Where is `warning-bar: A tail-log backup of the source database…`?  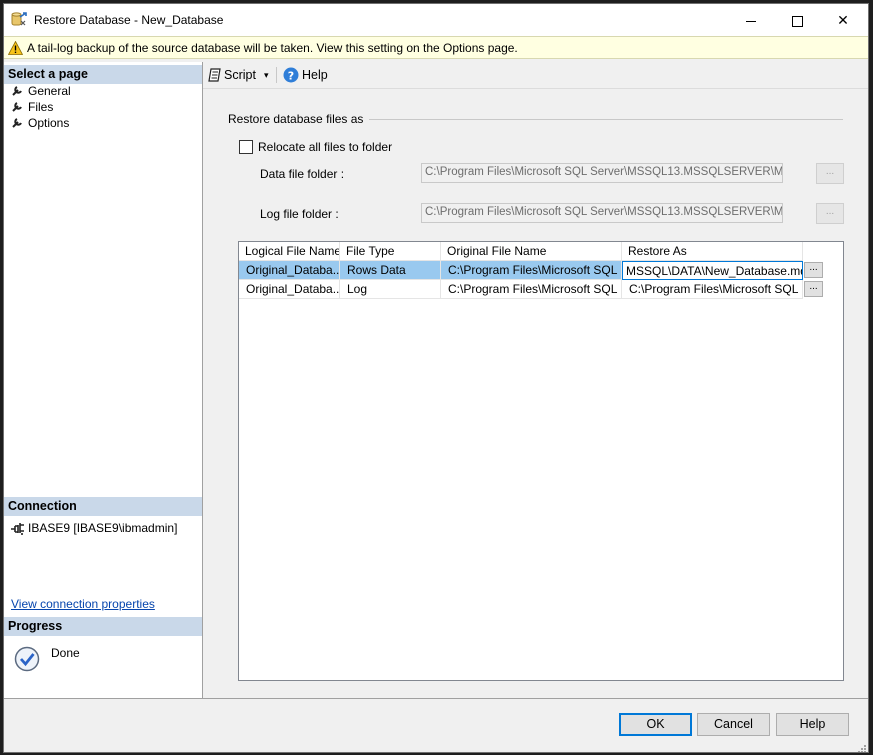
warning-bar: A tail-log backup of the source database… is located at coordinates (436, 47).